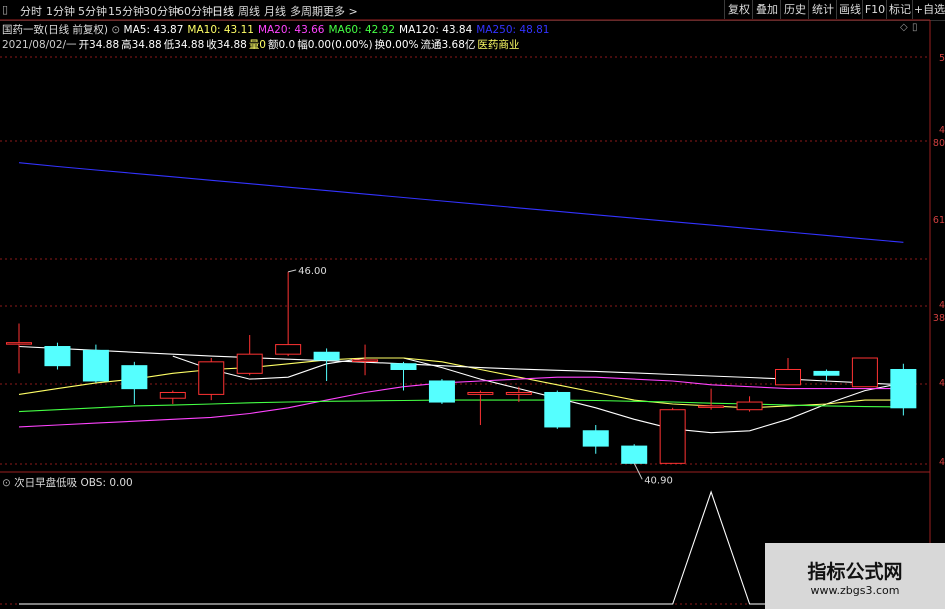  I want to click on watermark-logo: 指标公式网 www.zbgs3.com, so click(855, 576).